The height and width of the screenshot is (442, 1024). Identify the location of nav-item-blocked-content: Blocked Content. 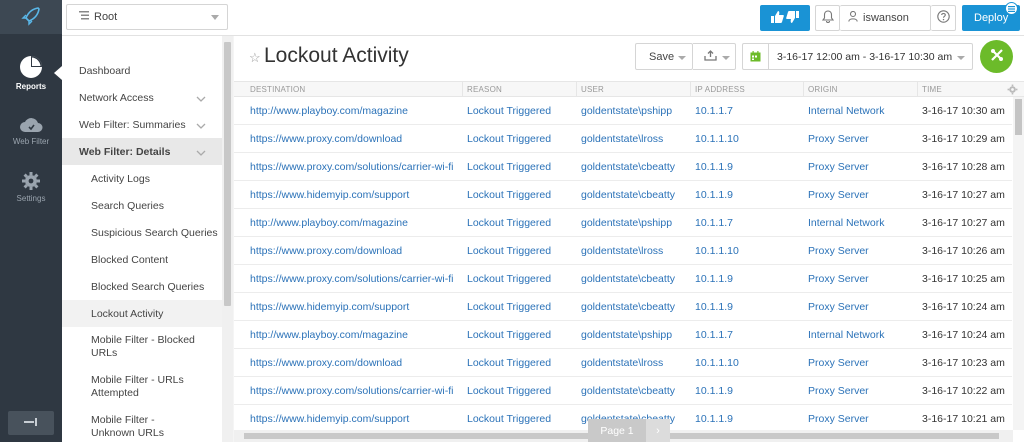
(142, 259).